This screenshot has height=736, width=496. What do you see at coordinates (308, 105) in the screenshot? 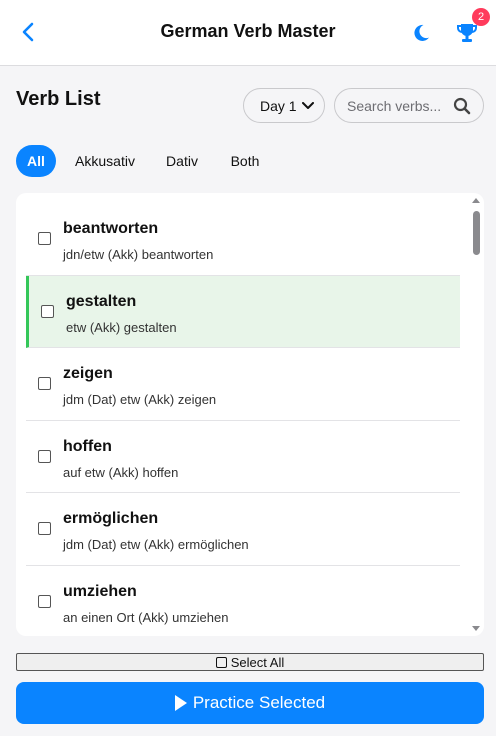
I see `chevron-down-icon` at bounding box center [308, 105].